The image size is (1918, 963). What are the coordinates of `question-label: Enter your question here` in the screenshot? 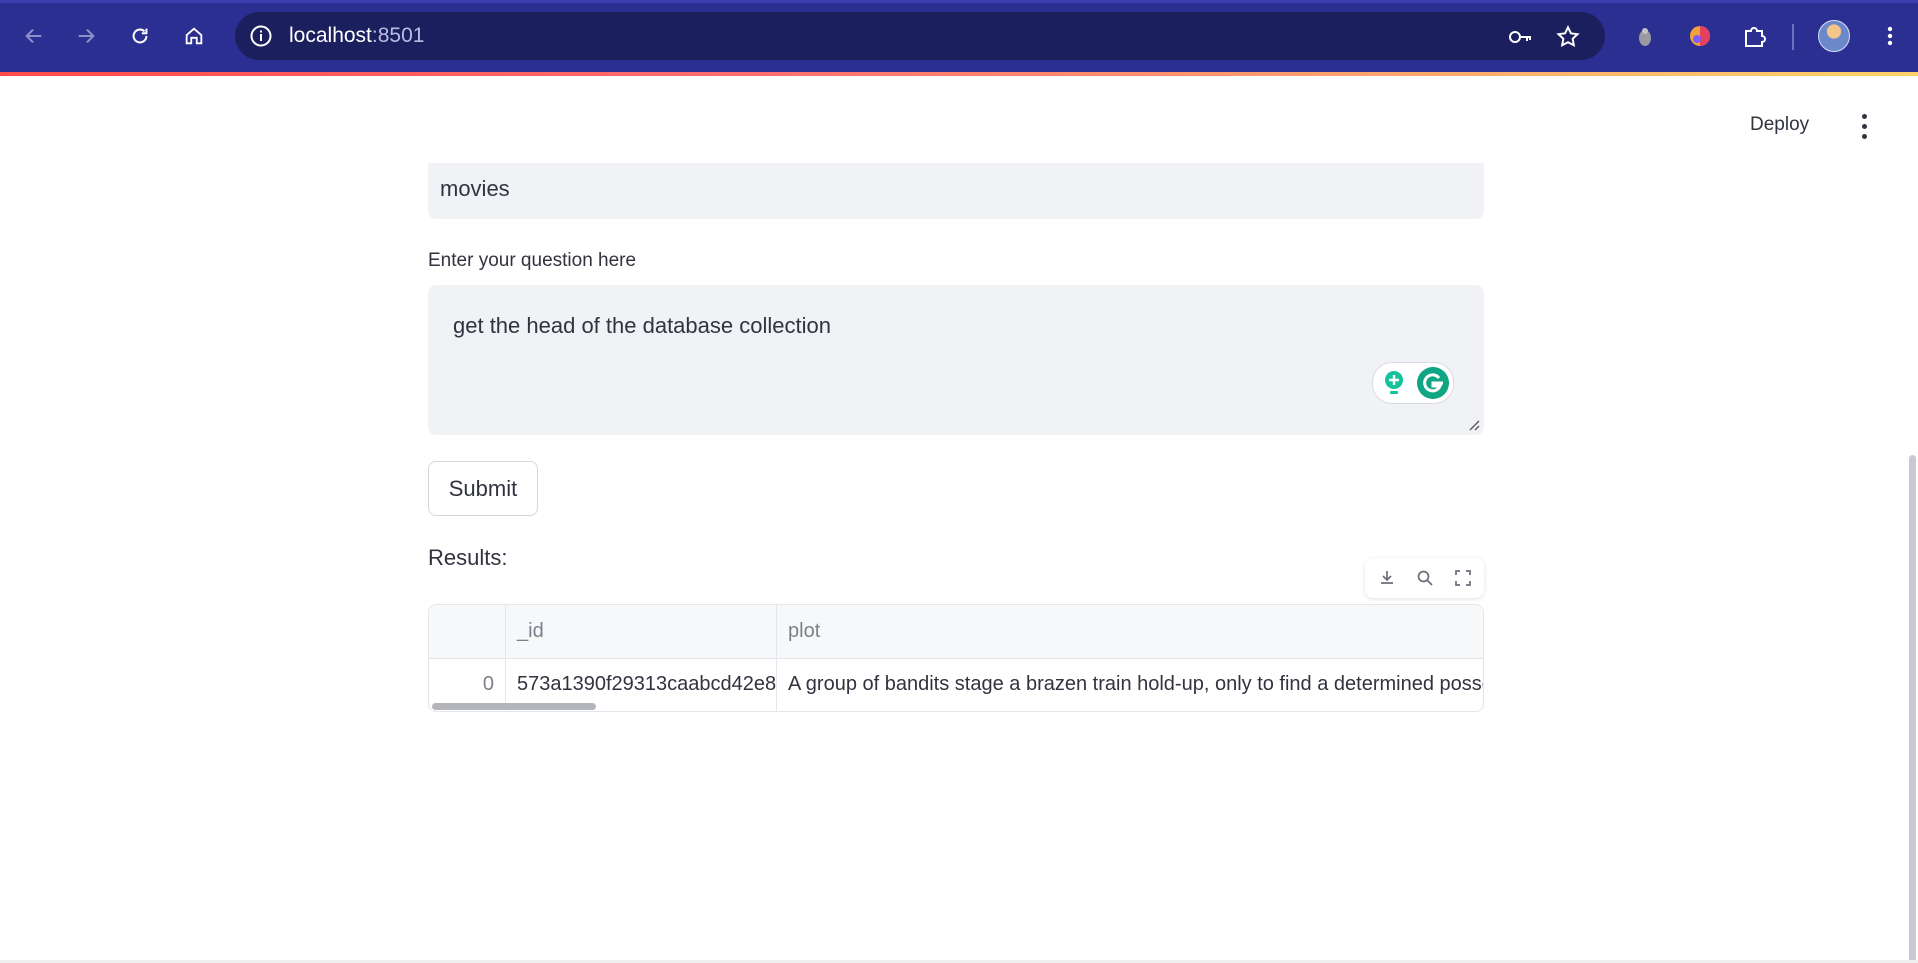 It's located at (532, 260).